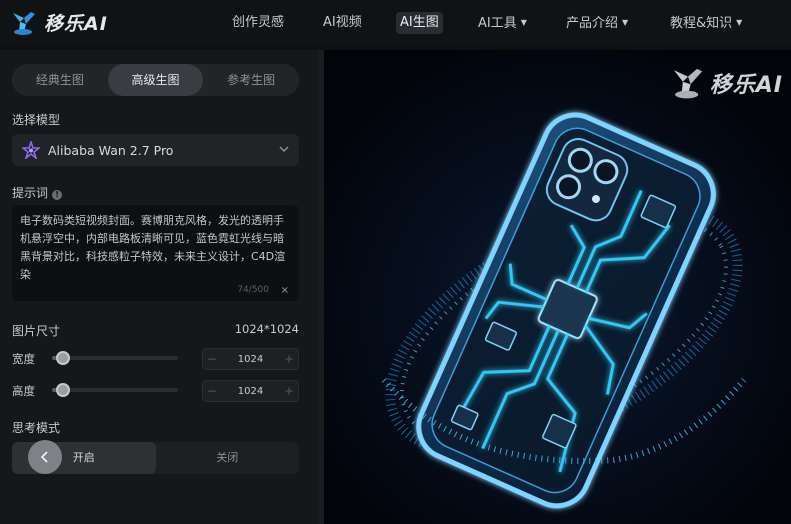 This screenshot has height=524, width=791. What do you see at coordinates (115, 390) in the screenshot?
I see `height-slider` at bounding box center [115, 390].